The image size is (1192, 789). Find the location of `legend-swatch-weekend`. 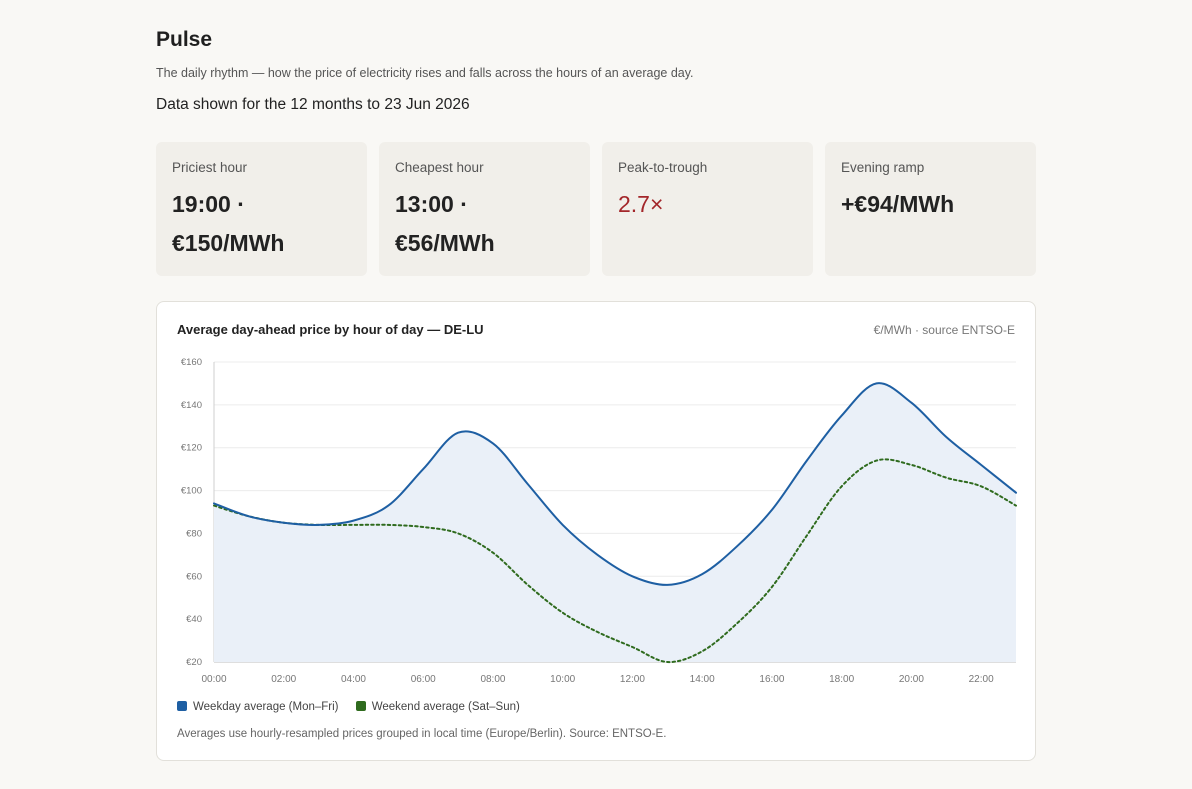

legend-swatch-weekend is located at coordinates (360, 706).